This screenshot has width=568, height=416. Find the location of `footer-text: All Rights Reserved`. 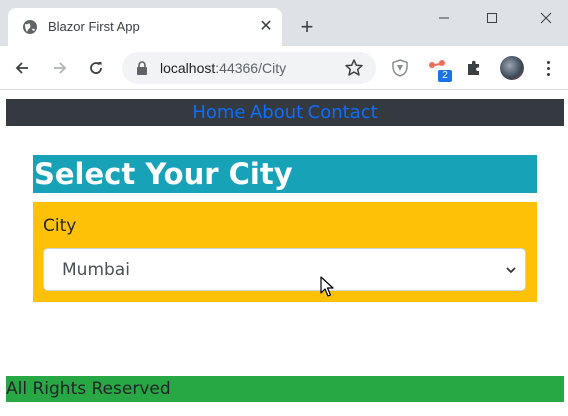

footer-text: All Rights Reserved is located at coordinates (88, 389).